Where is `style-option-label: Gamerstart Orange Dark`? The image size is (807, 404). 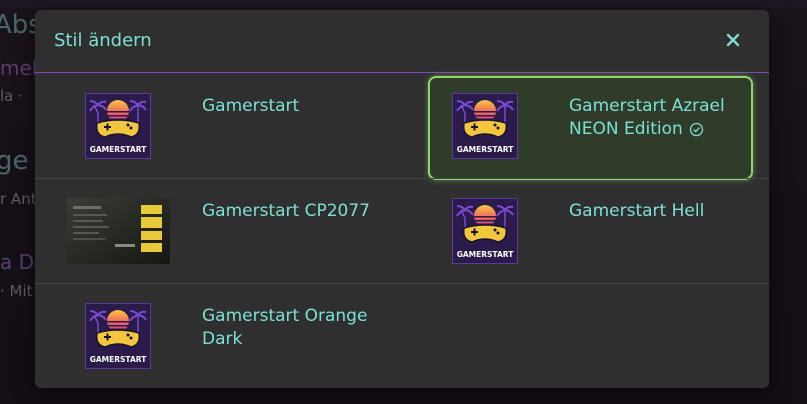 style-option-label: Gamerstart Orange Dark is located at coordinates (285, 327).